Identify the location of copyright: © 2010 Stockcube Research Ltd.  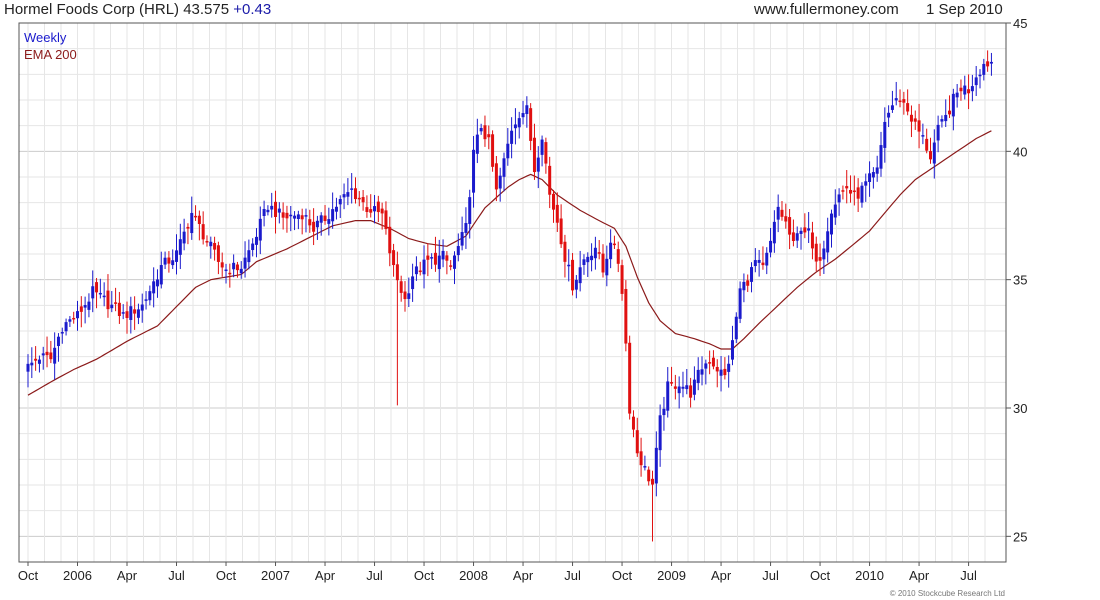
(947, 593).